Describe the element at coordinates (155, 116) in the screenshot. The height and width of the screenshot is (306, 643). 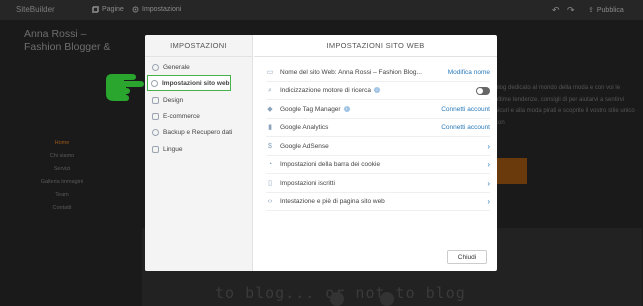
I see `cart-icon` at that location.